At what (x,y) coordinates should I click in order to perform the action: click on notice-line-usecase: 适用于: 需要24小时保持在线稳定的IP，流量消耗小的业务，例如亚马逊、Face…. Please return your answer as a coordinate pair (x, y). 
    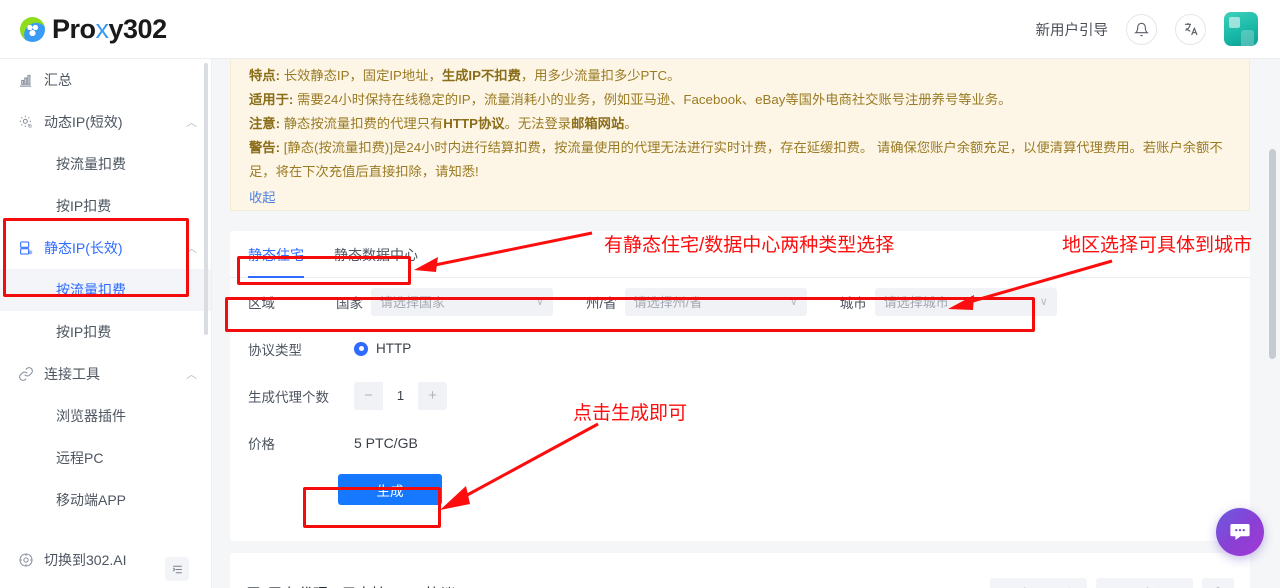
    Looking at the image, I should click on (740, 100).